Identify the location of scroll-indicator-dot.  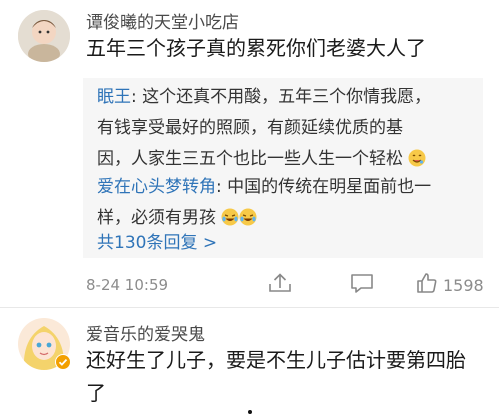
(250, 412).